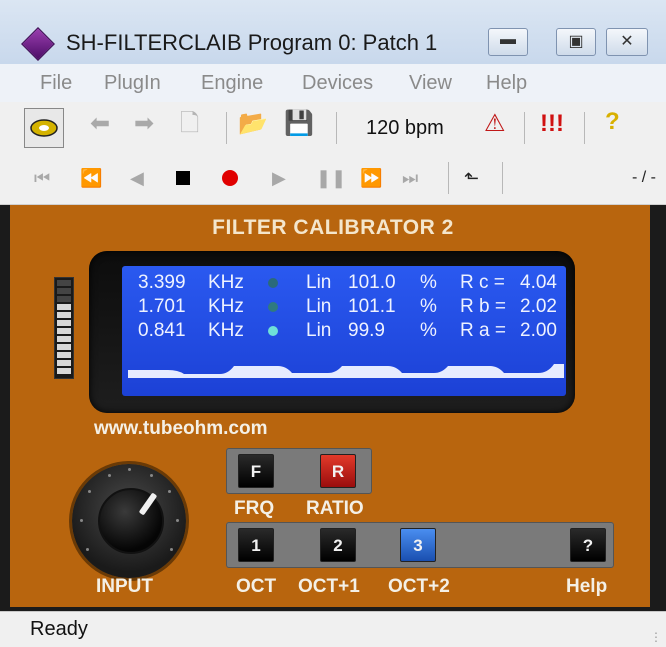 The width and height of the screenshot is (666, 647). What do you see at coordinates (371, 178) in the screenshot?
I see `fast-forward-icon: ⏩` at bounding box center [371, 178].